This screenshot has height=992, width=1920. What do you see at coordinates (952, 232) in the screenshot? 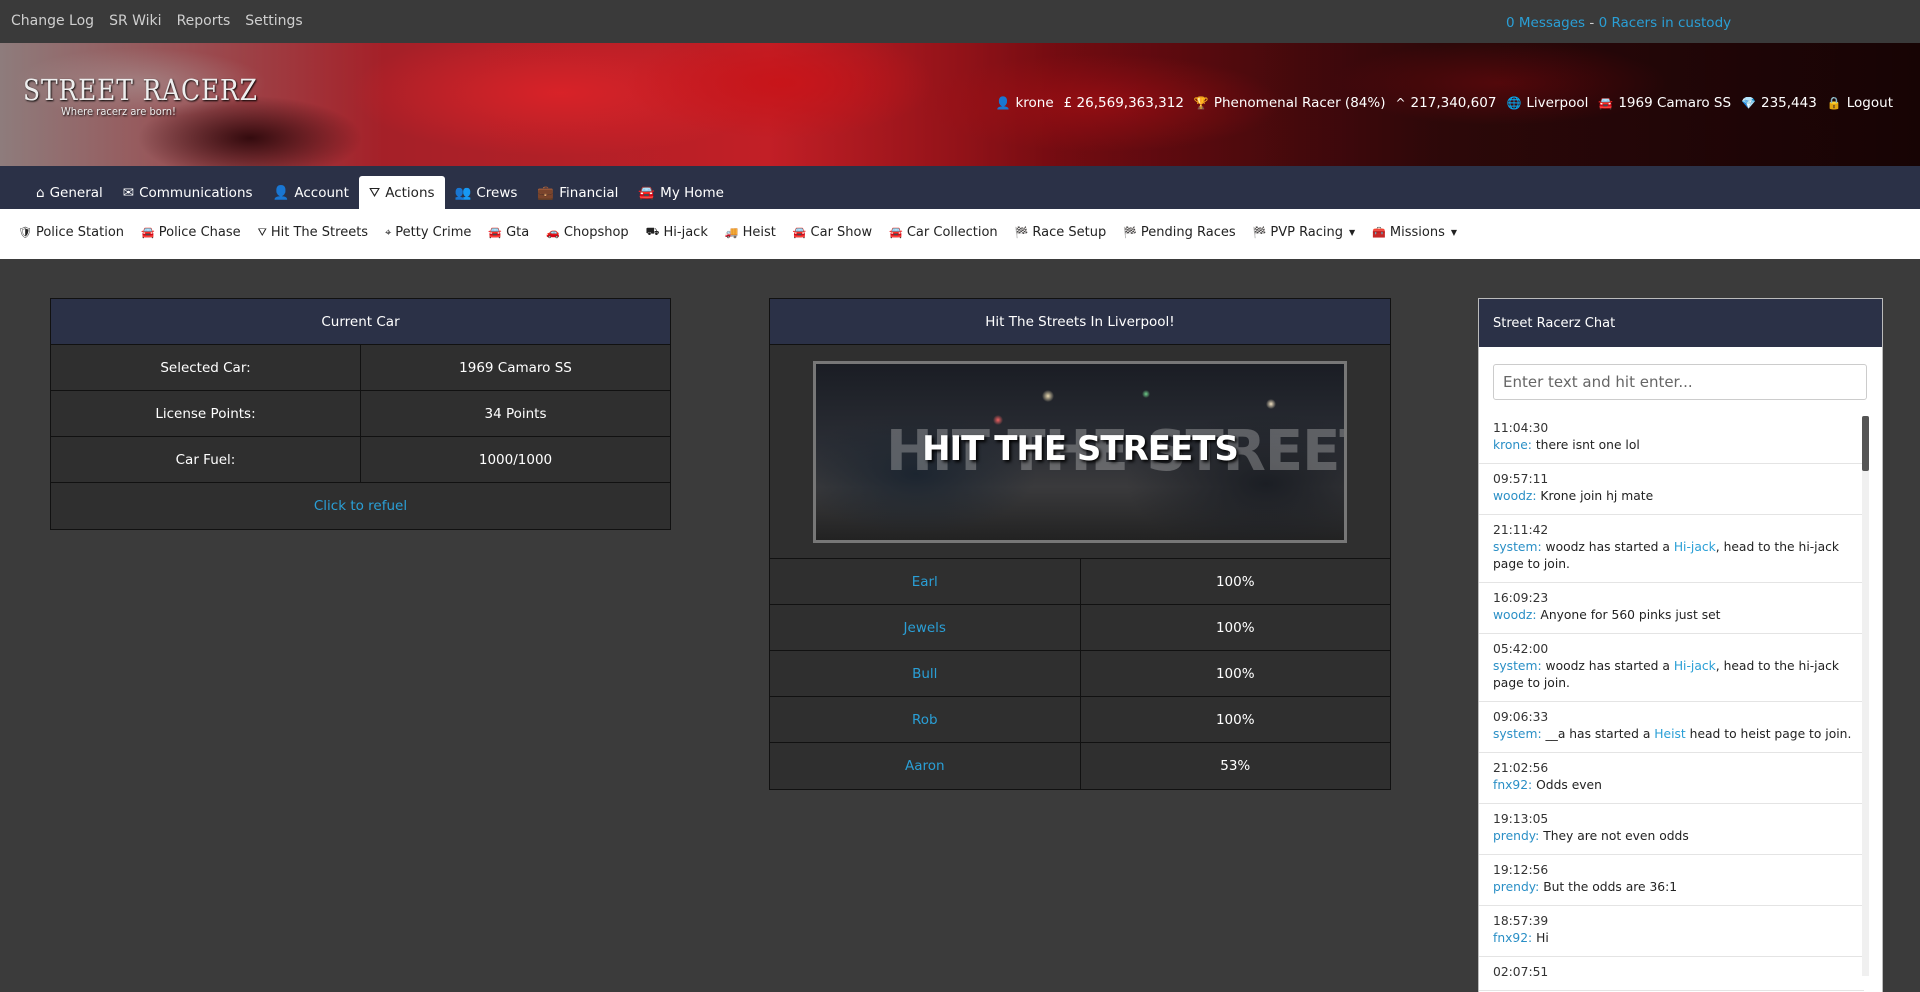
I see `subnav-label: Car Collection` at bounding box center [952, 232].